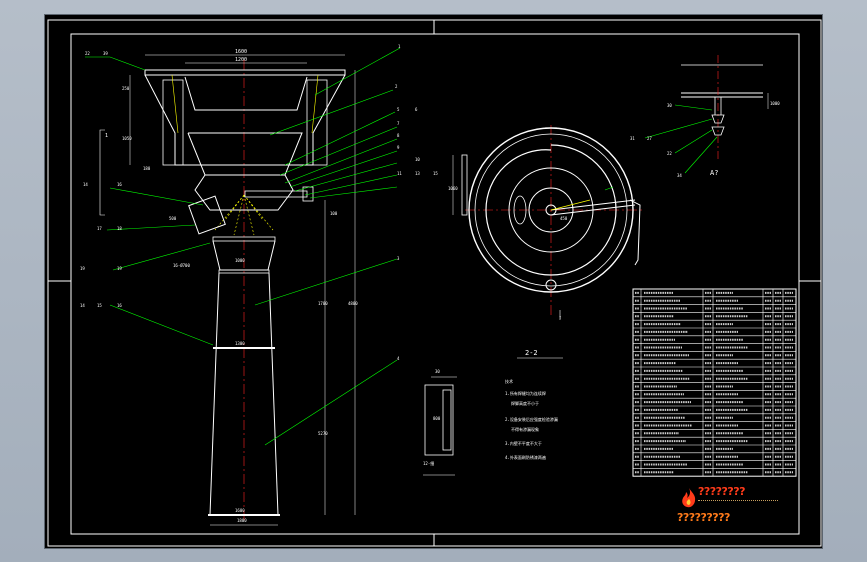 Image resolution: width=867 pixels, height=562 pixels. Describe the element at coordinates (207, 215) in the screenshot. I see `side-inlet` at that location.